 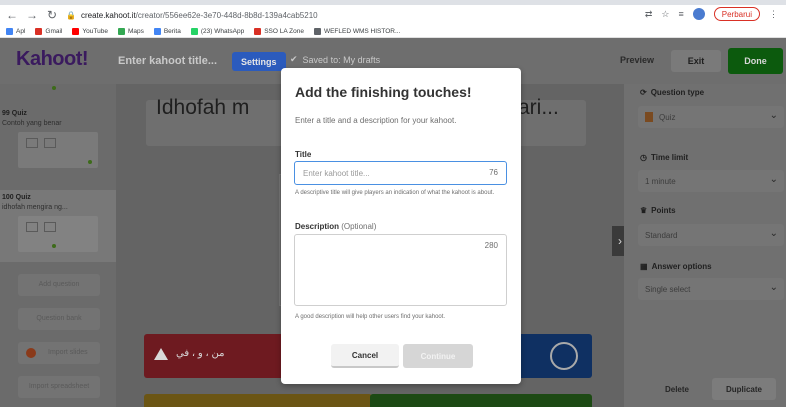 I want to click on correct-answer-toggle, so click(x=564, y=356).